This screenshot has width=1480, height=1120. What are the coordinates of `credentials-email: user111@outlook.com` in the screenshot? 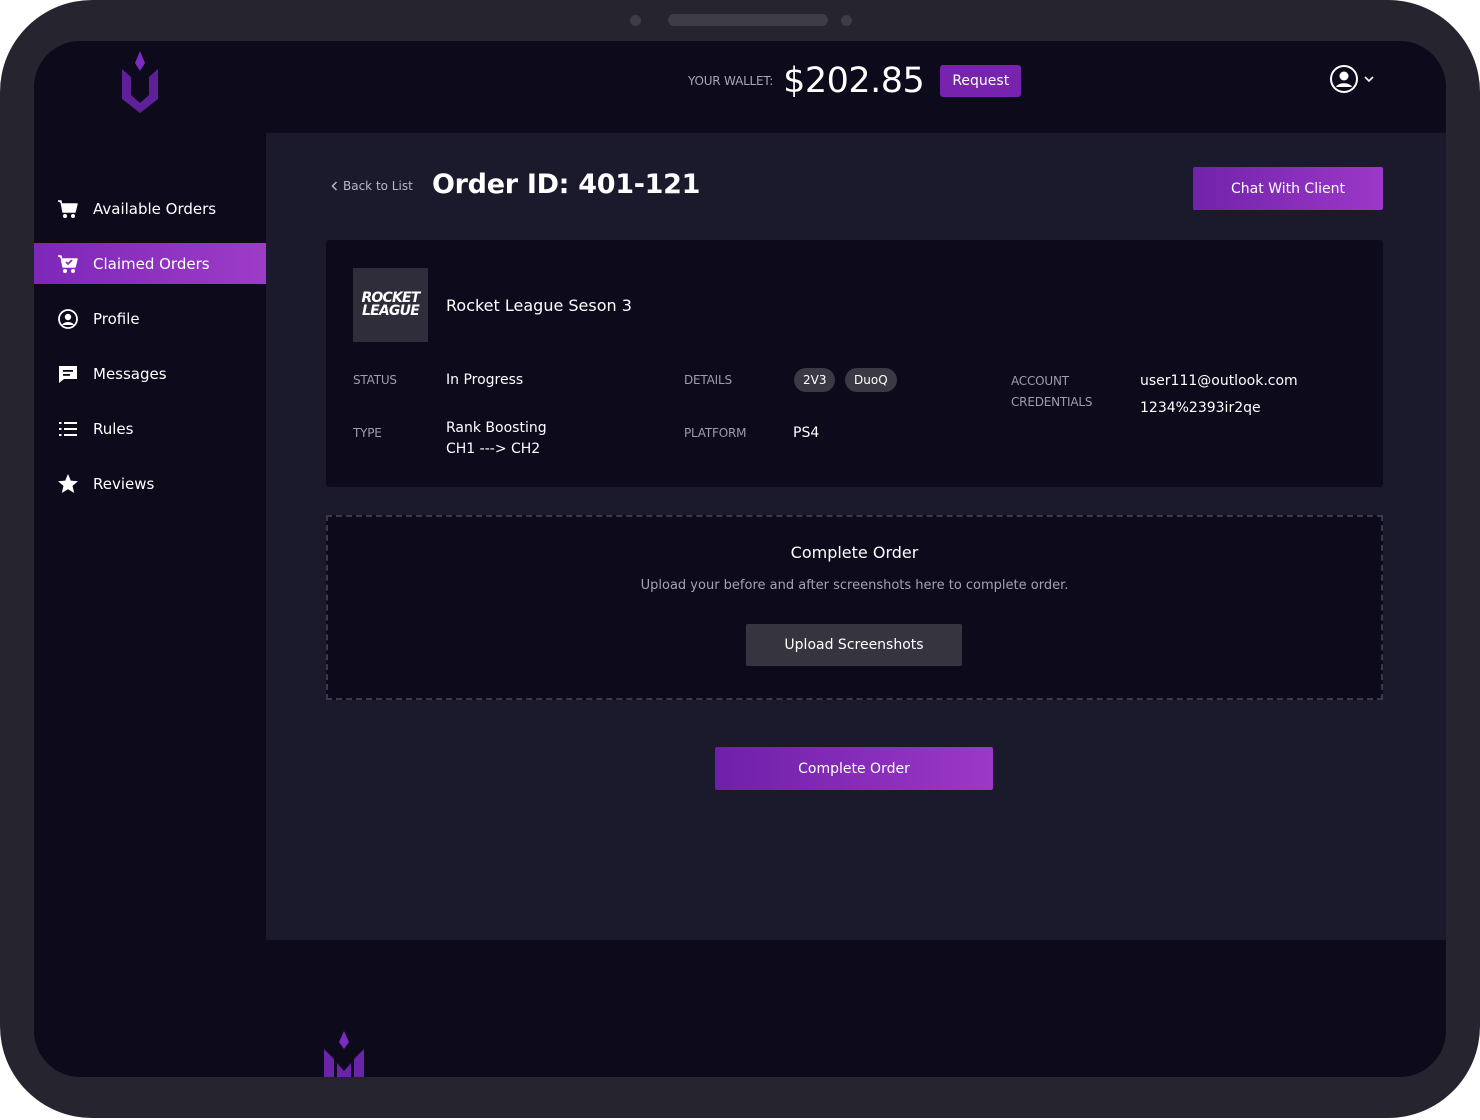 It's located at (1219, 381).